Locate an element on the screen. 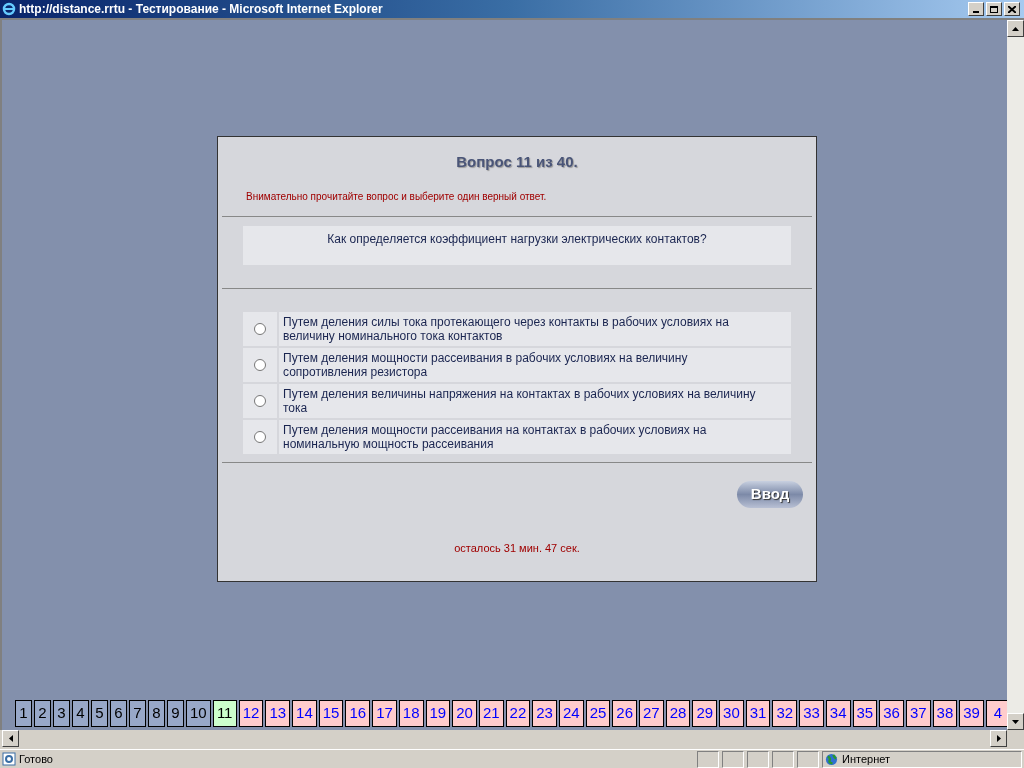 This screenshot has height=768, width=1024. close-button is located at coordinates (1012, 9).